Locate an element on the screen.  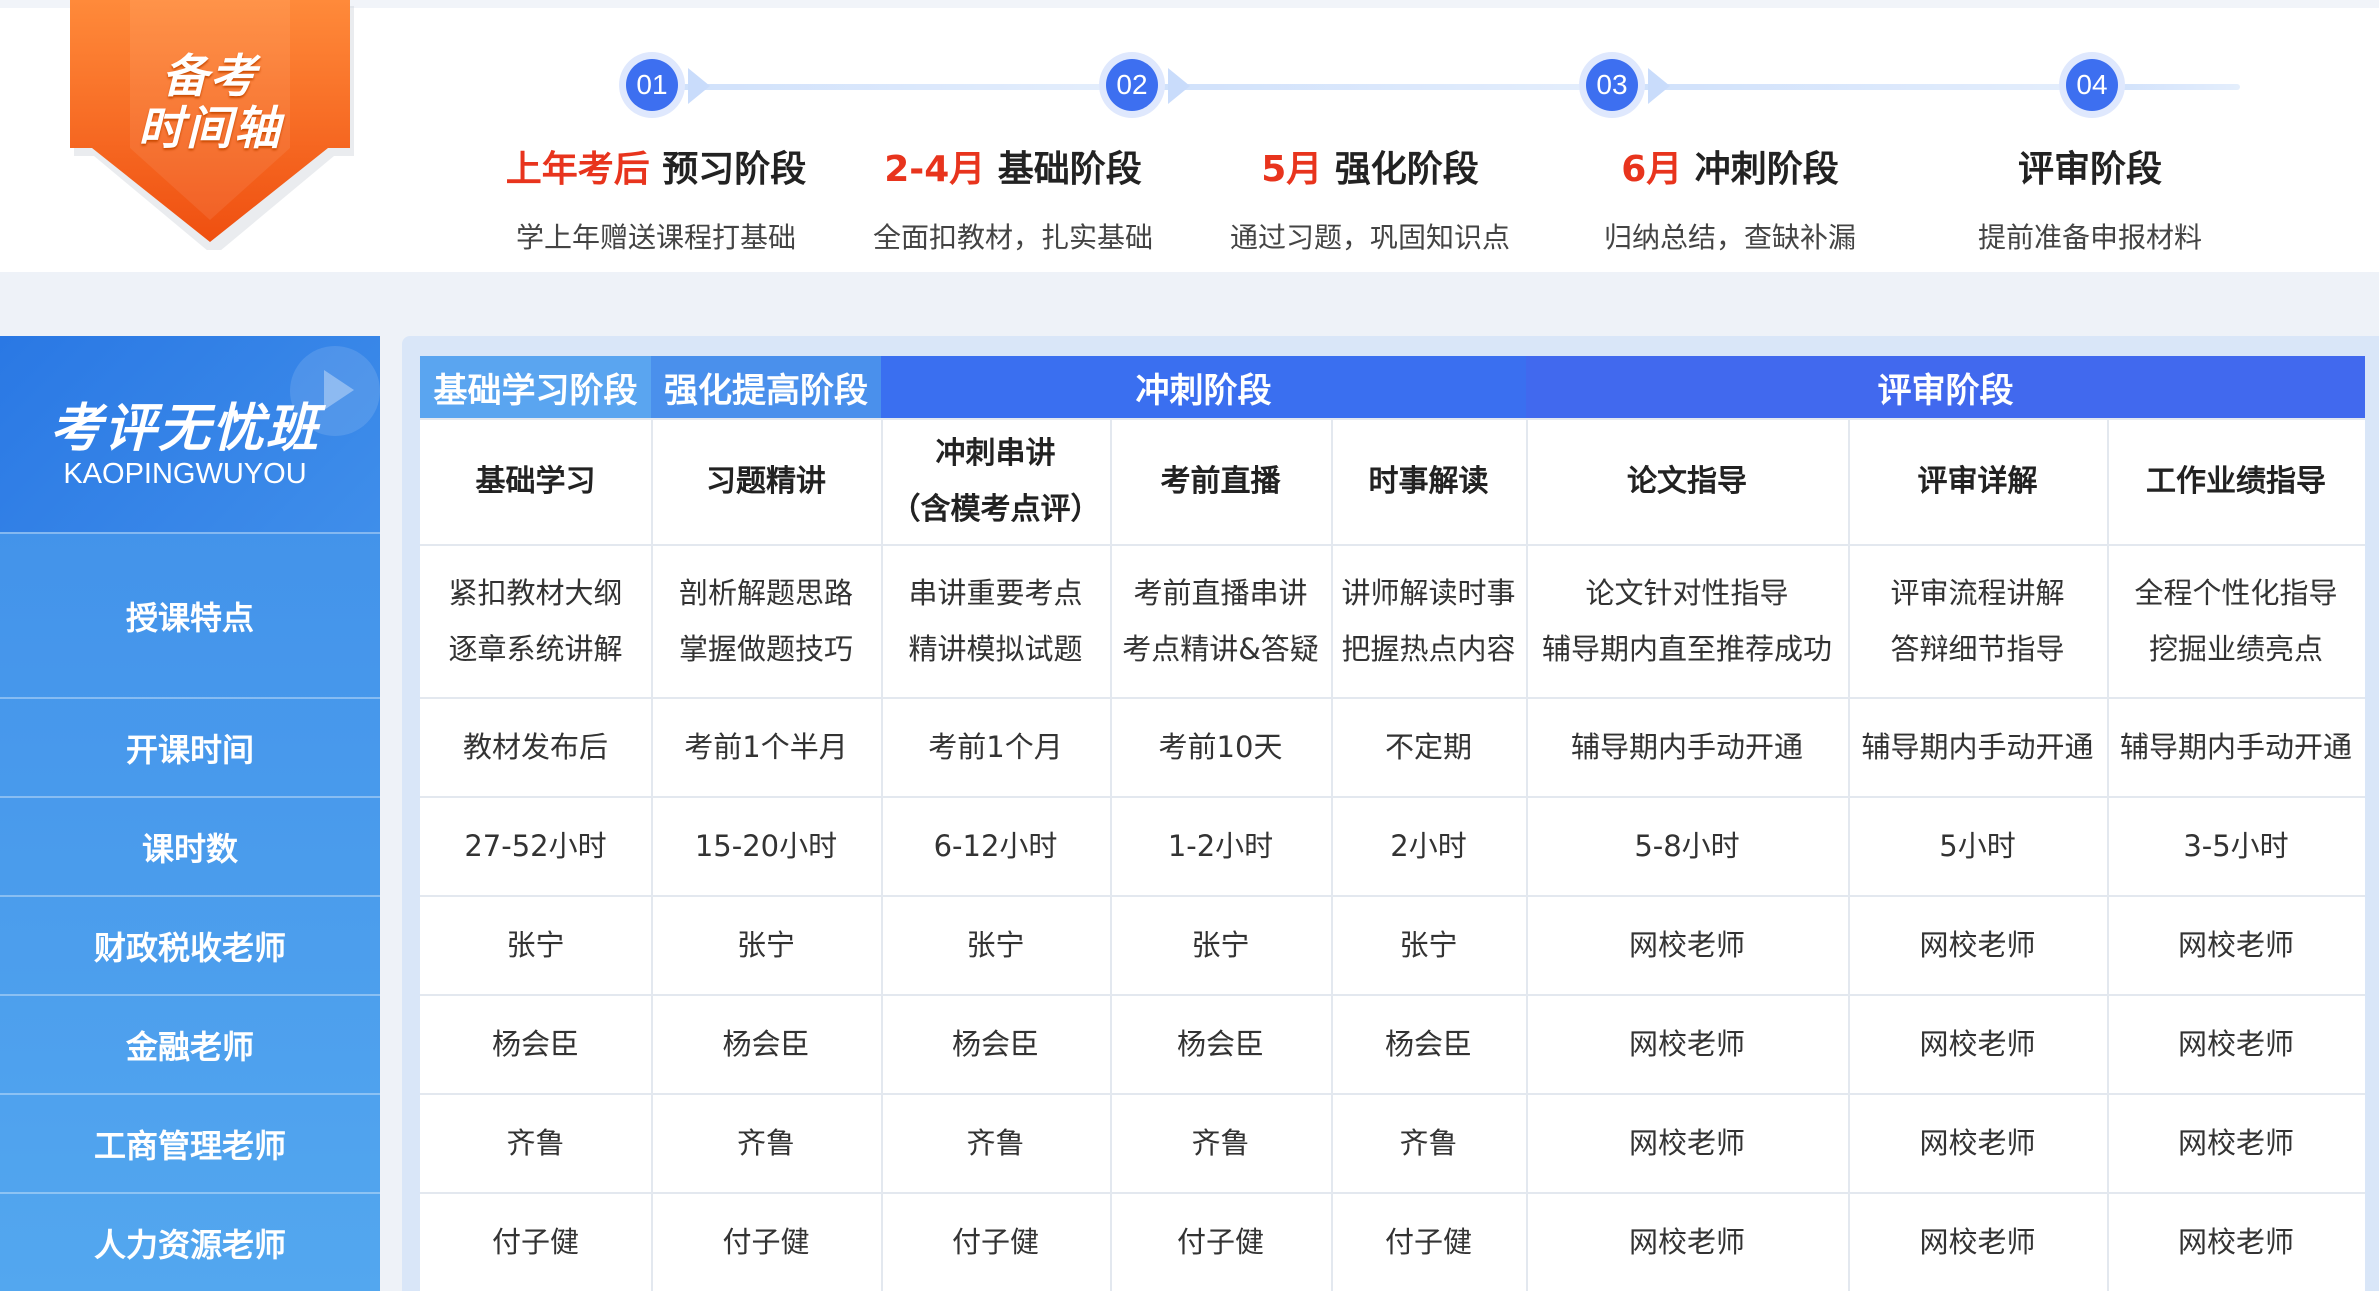
feature-cell: 讲师解读时事 把握热点内容 is located at coordinates (1428, 620).